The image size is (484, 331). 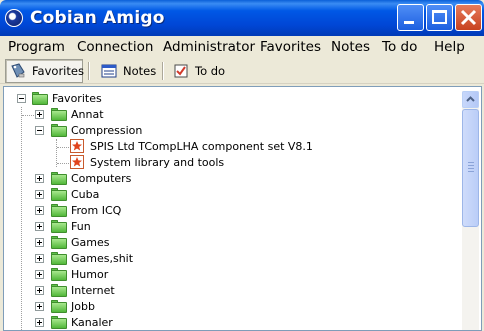 What do you see at coordinates (102, 258) in the screenshot?
I see `tree-item-label: Games,shit` at bounding box center [102, 258].